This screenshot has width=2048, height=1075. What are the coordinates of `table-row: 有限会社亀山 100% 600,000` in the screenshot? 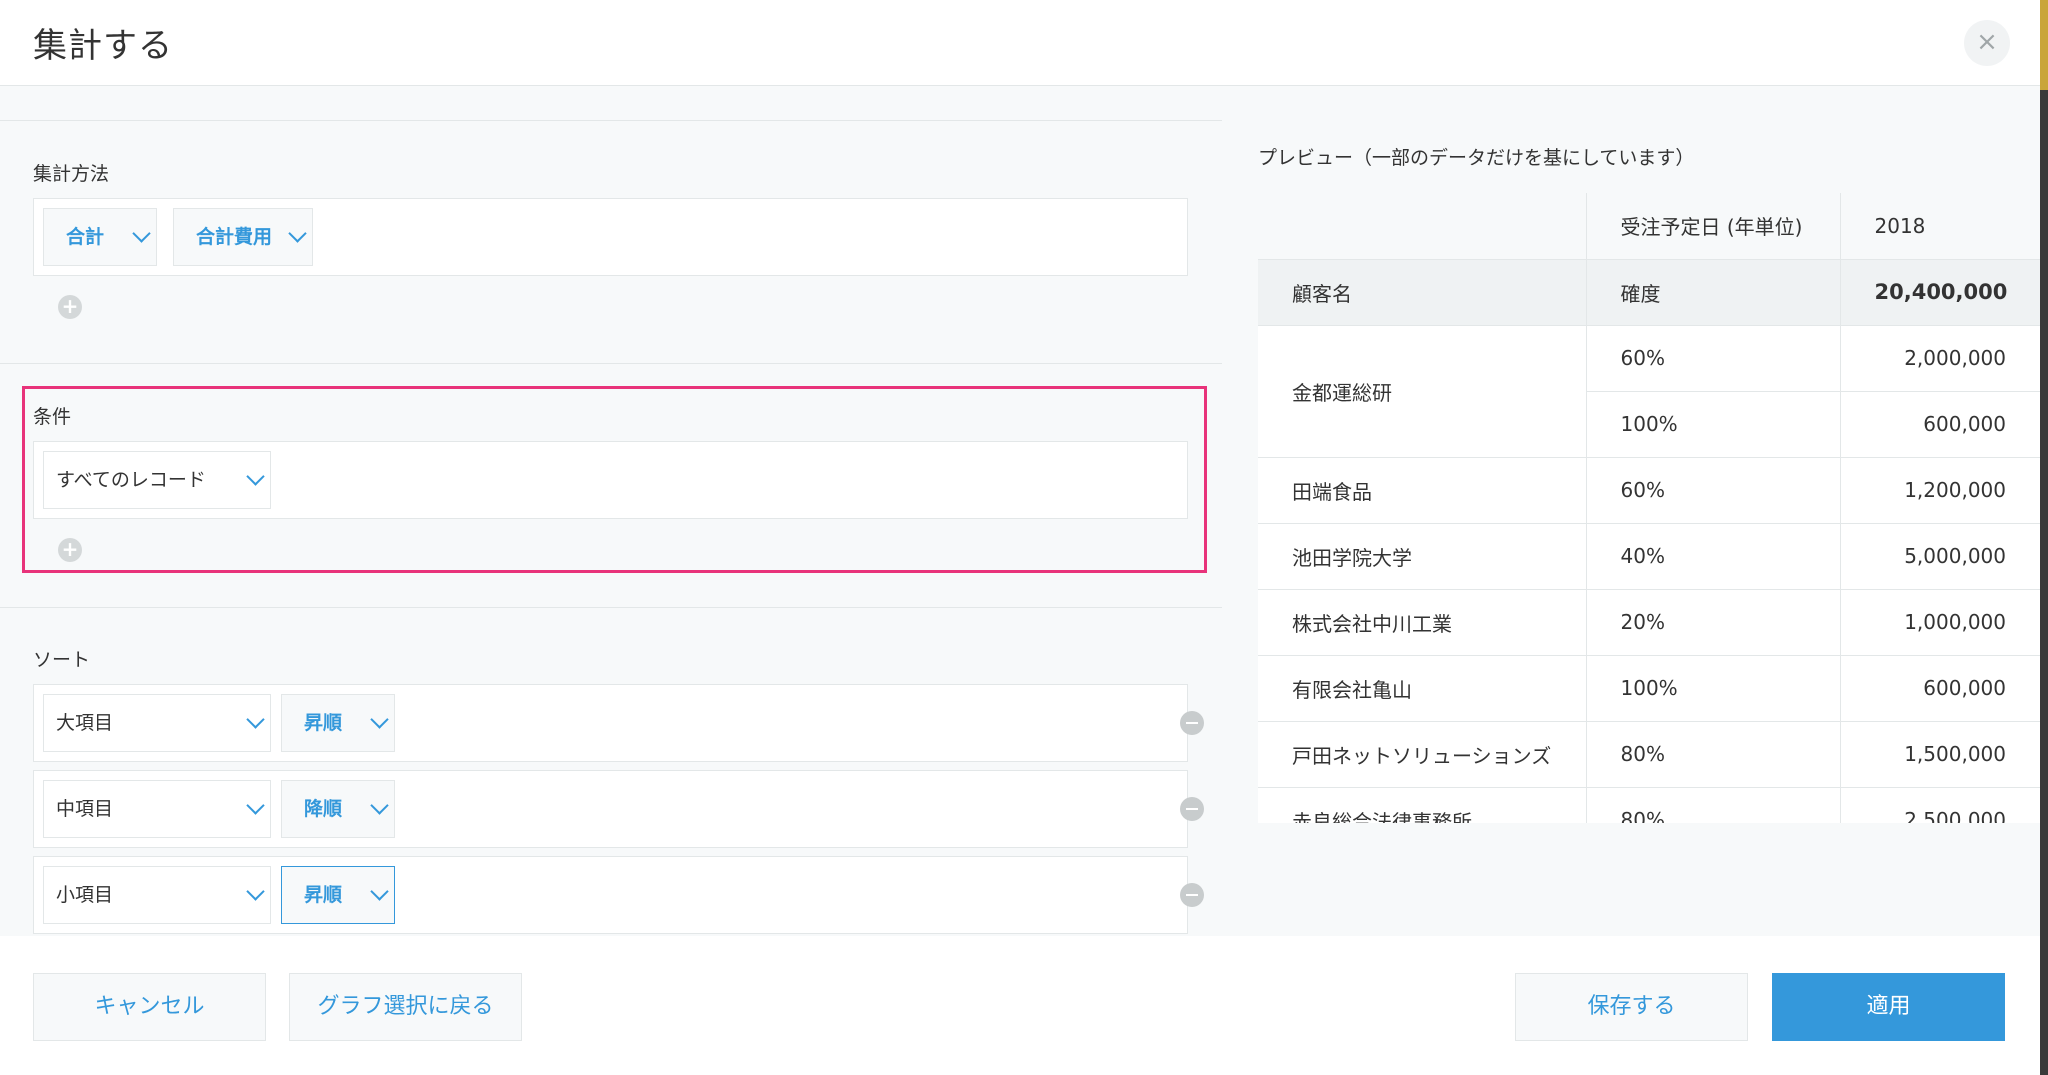 It's located at (1649, 688).